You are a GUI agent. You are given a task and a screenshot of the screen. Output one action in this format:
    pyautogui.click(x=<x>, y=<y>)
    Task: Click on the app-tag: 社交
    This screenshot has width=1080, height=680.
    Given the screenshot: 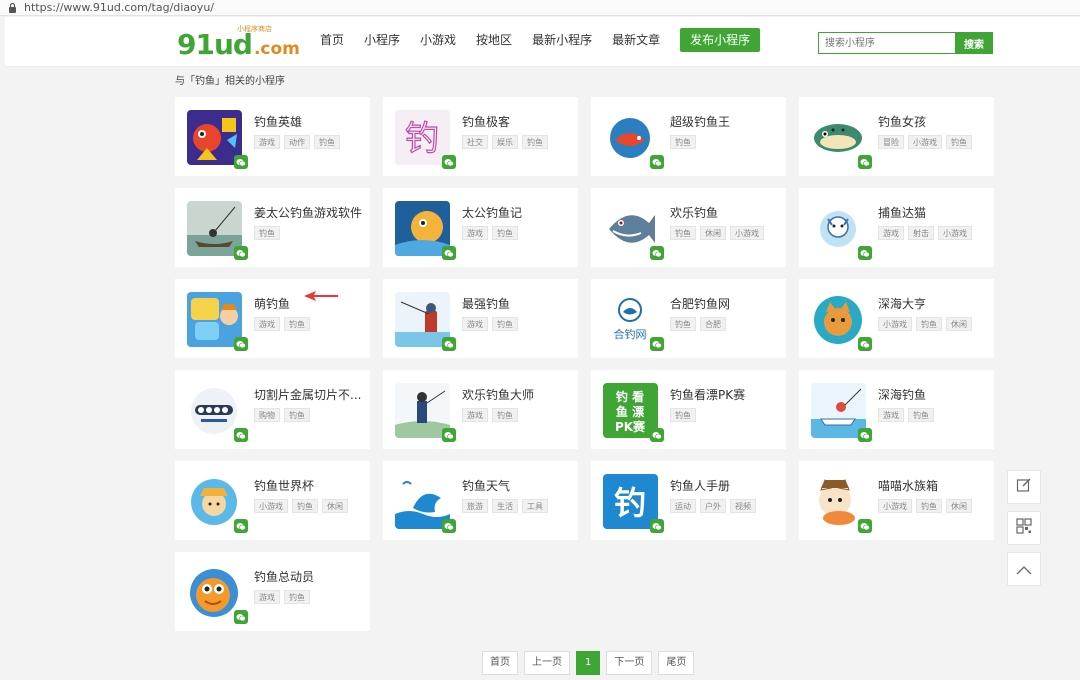 What is the action you would take?
    pyautogui.click(x=475, y=142)
    